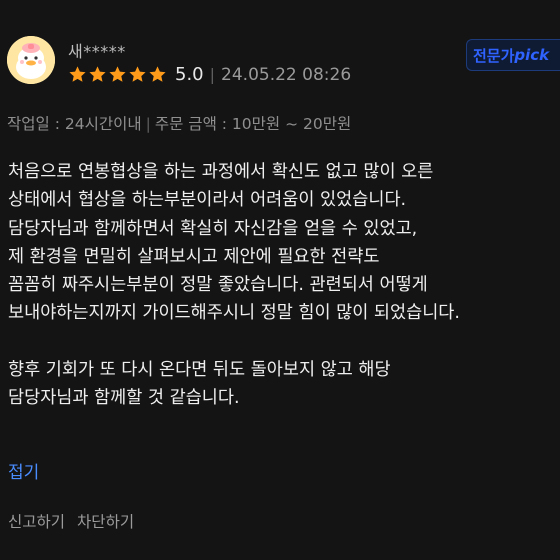 The height and width of the screenshot is (560, 560). I want to click on avatar, so click(31, 60).